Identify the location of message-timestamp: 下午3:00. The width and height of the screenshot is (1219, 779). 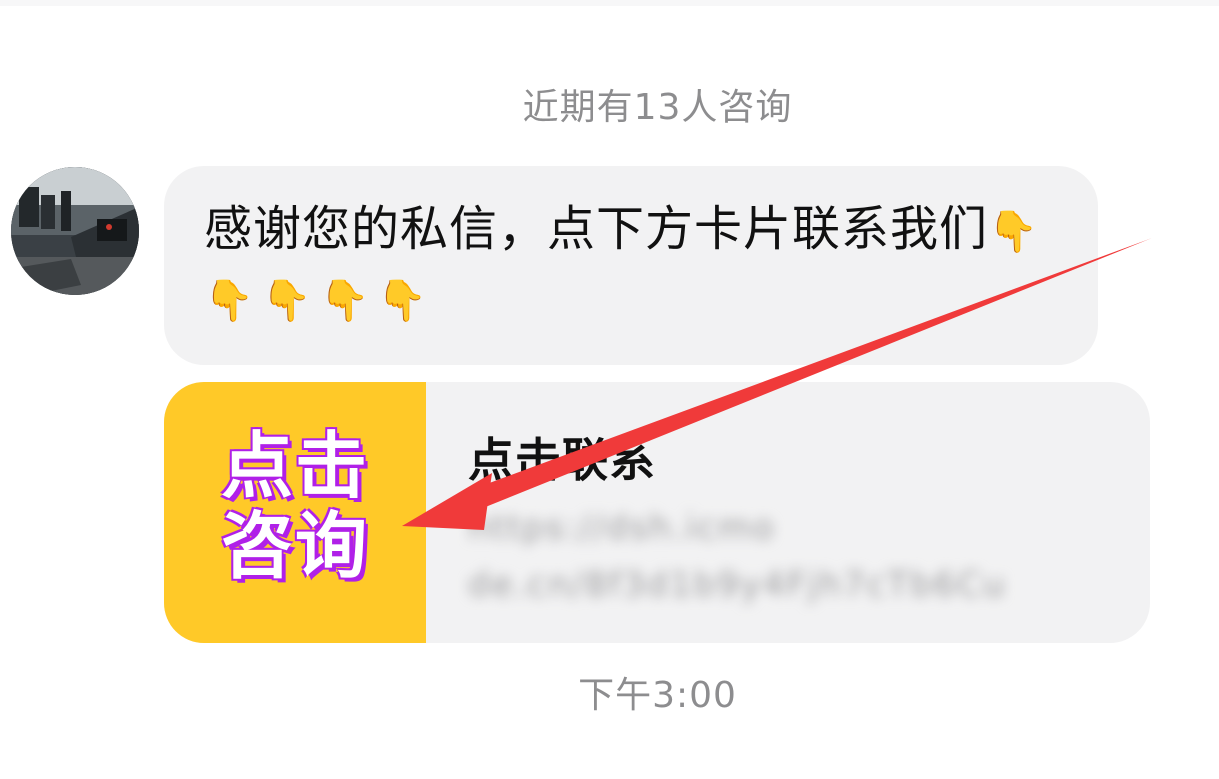
(657, 695).